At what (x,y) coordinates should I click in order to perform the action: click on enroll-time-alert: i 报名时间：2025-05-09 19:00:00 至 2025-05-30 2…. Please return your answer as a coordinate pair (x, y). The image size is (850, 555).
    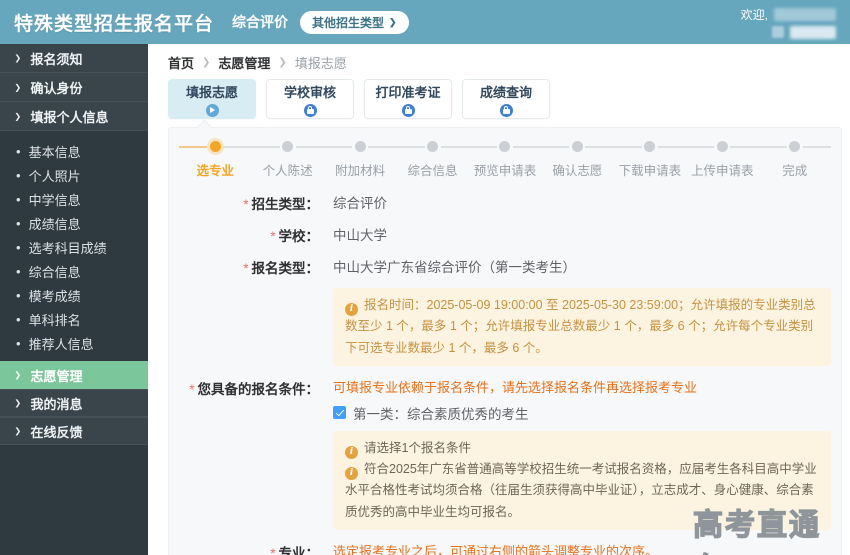
    Looking at the image, I should click on (582, 327).